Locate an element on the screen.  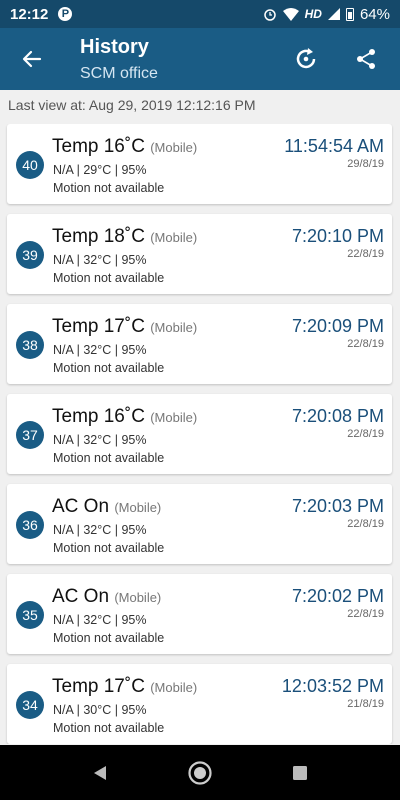
nav-home-button is located at coordinates (200, 773).